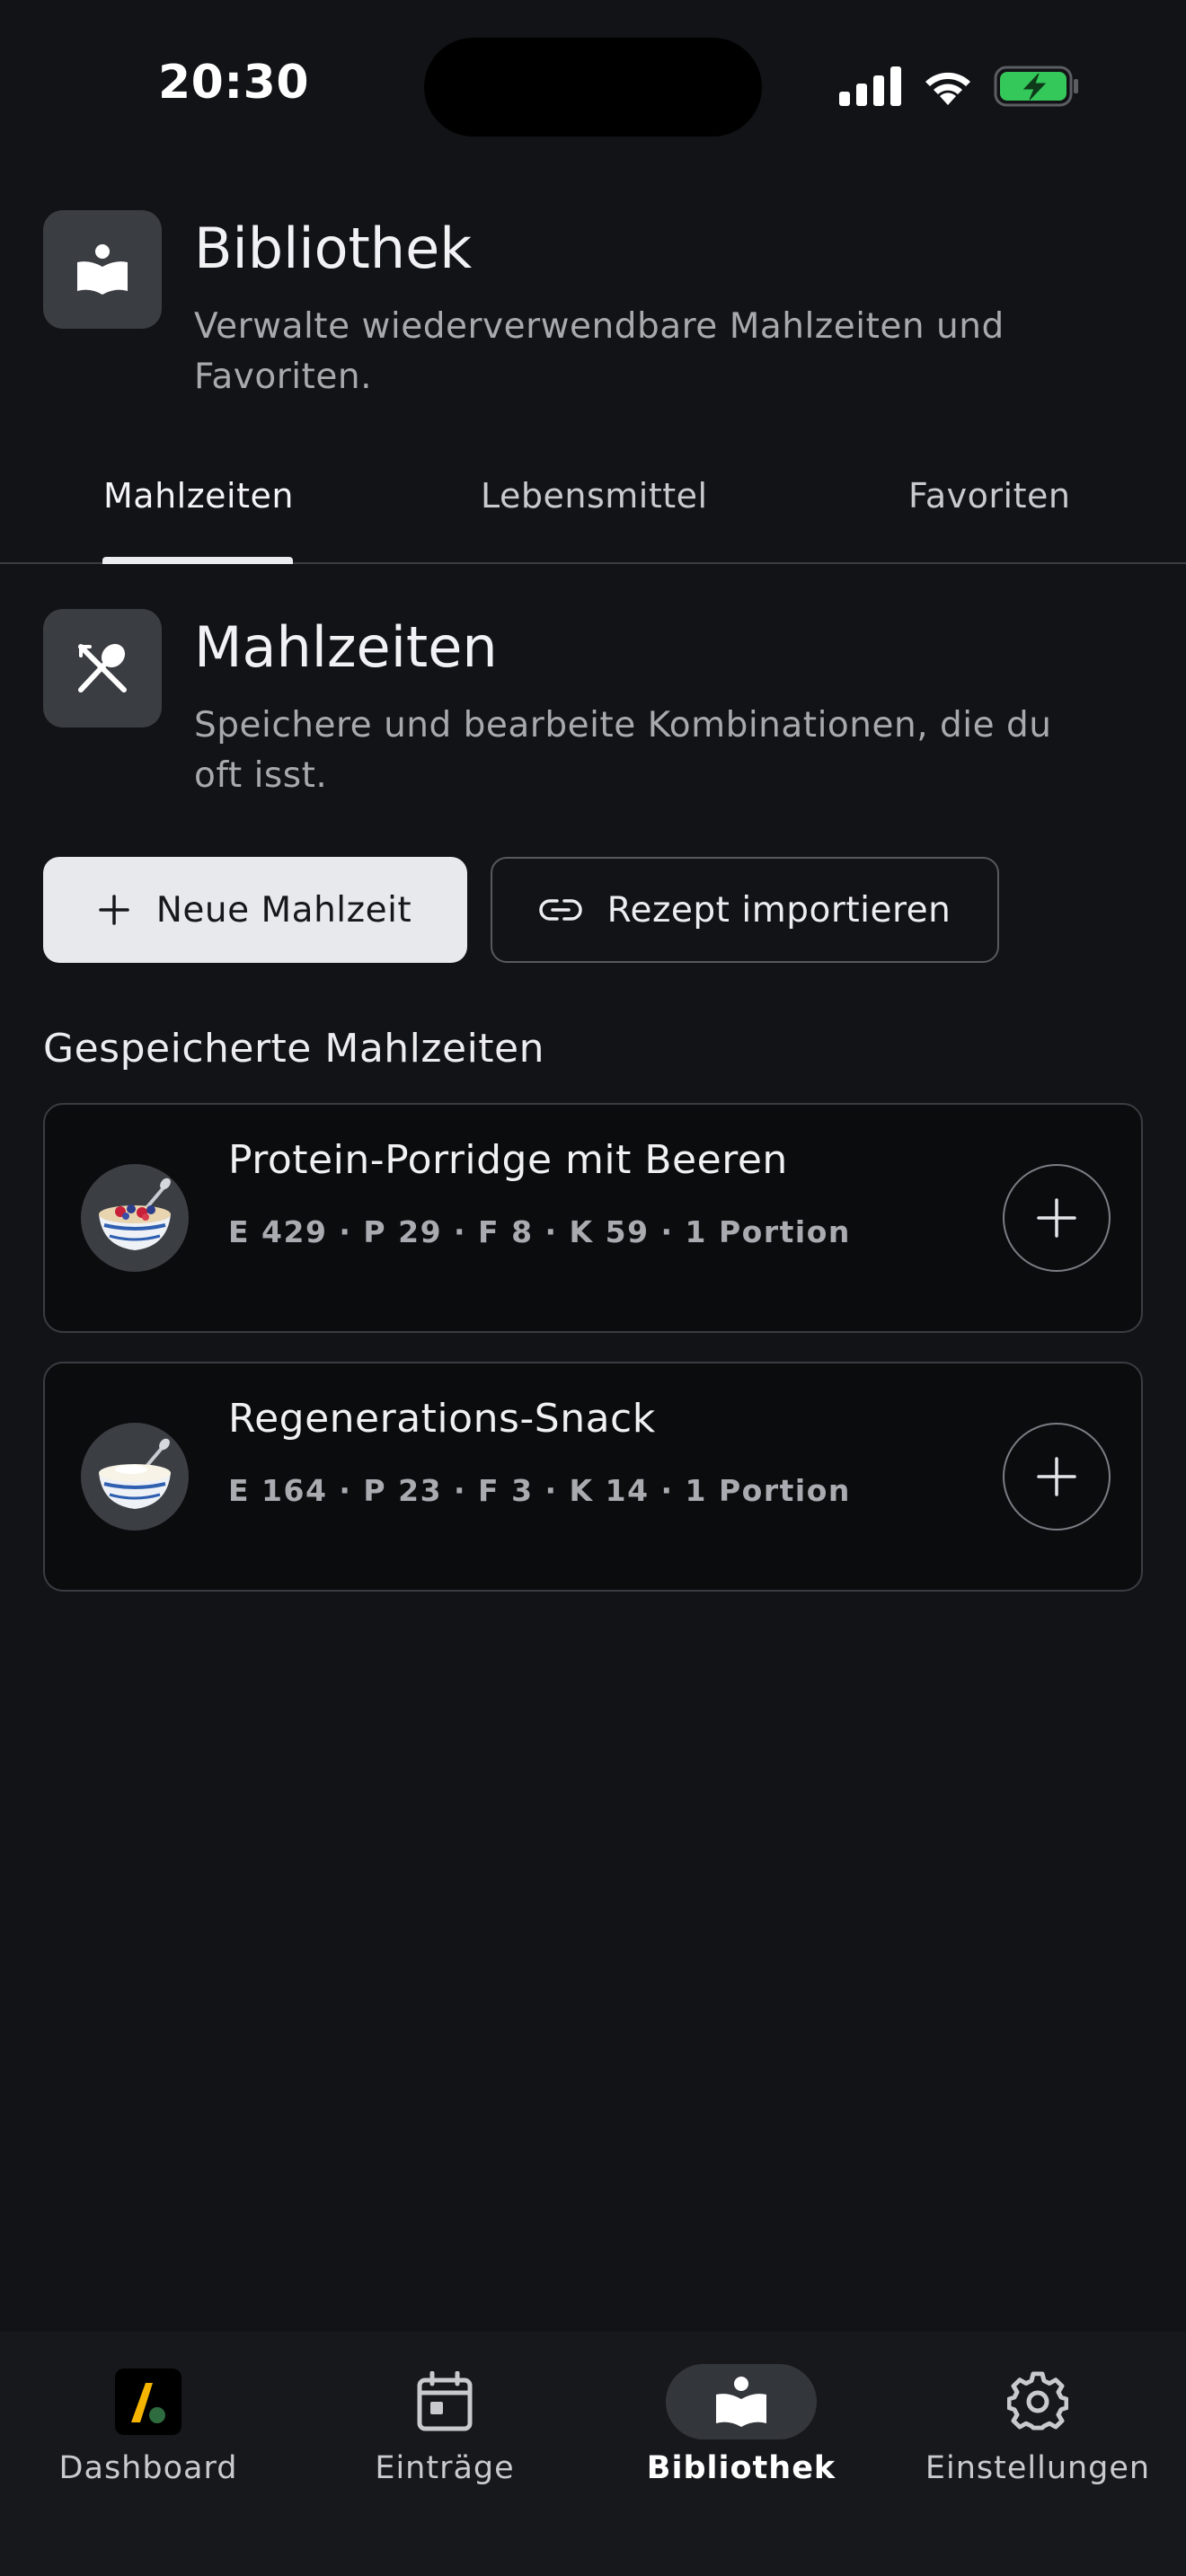 The height and width of the screenshot is (2576, 1186). I want to click on header-icon, so click(102, 269).